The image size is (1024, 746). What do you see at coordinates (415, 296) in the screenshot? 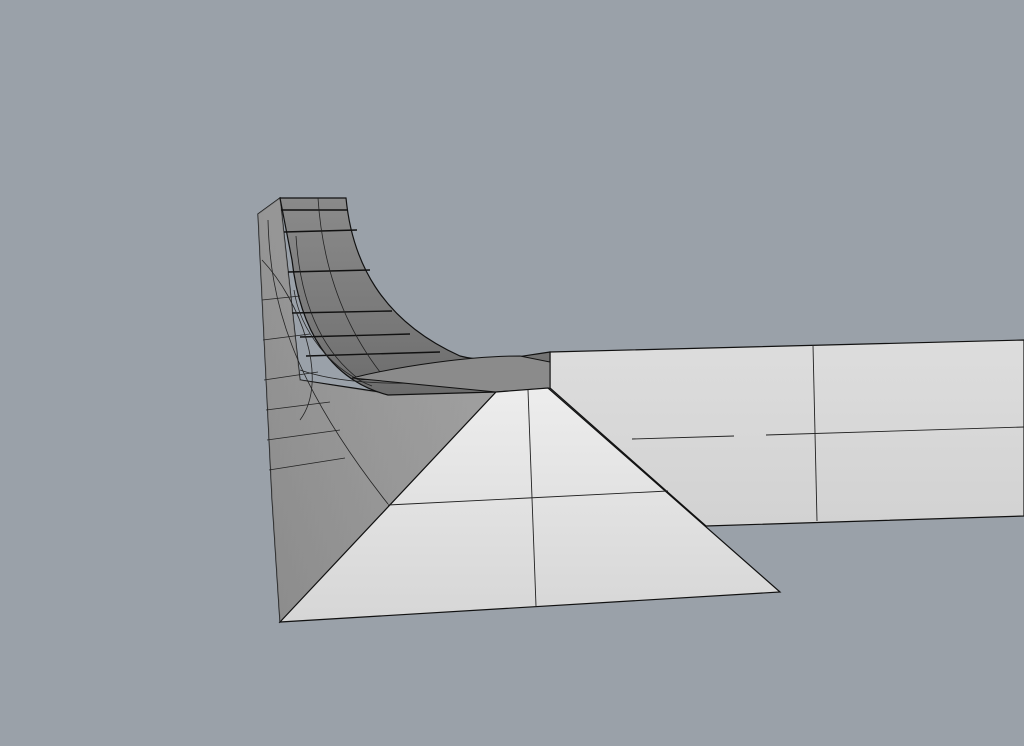
I see `quarterpipe-curved-surface` at bounding box center [415, 296].